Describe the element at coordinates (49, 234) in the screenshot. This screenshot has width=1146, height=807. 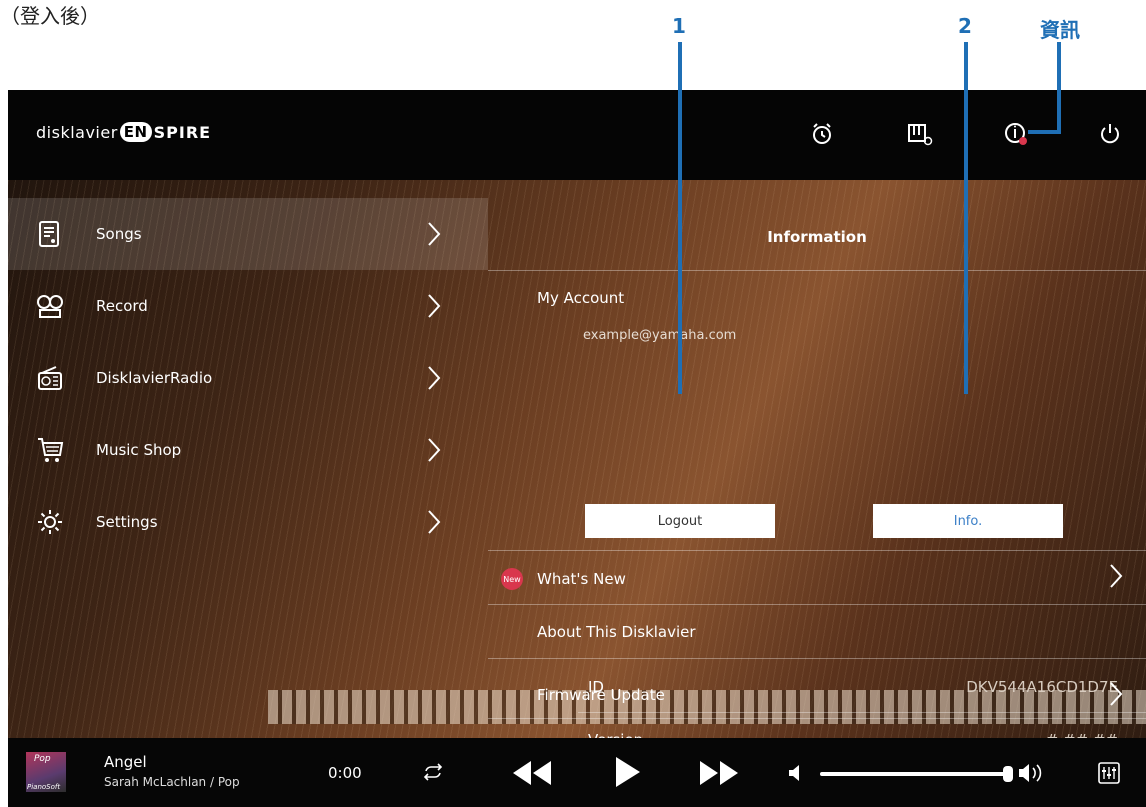
I see `songs-icon` at that location.